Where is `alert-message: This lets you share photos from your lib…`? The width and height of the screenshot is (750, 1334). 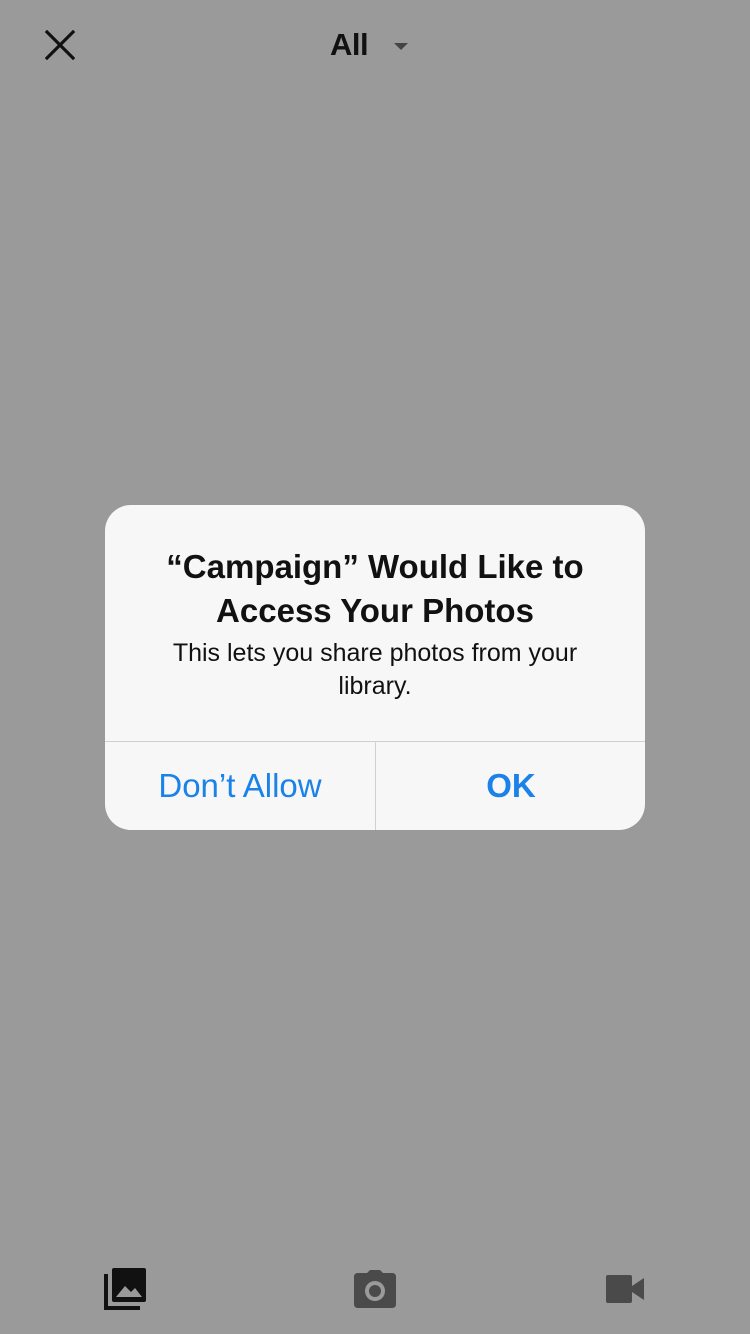 alert-message: This lets you share photos from your lib… is located at coordinates (375, 669).